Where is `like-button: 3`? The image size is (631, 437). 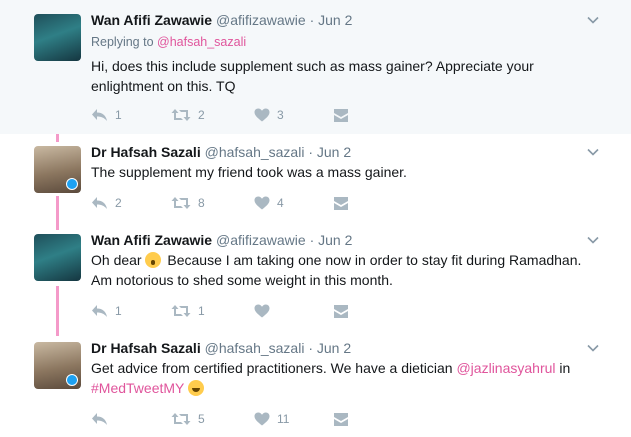 like-button: 3 is located at coordinates (269, 115).